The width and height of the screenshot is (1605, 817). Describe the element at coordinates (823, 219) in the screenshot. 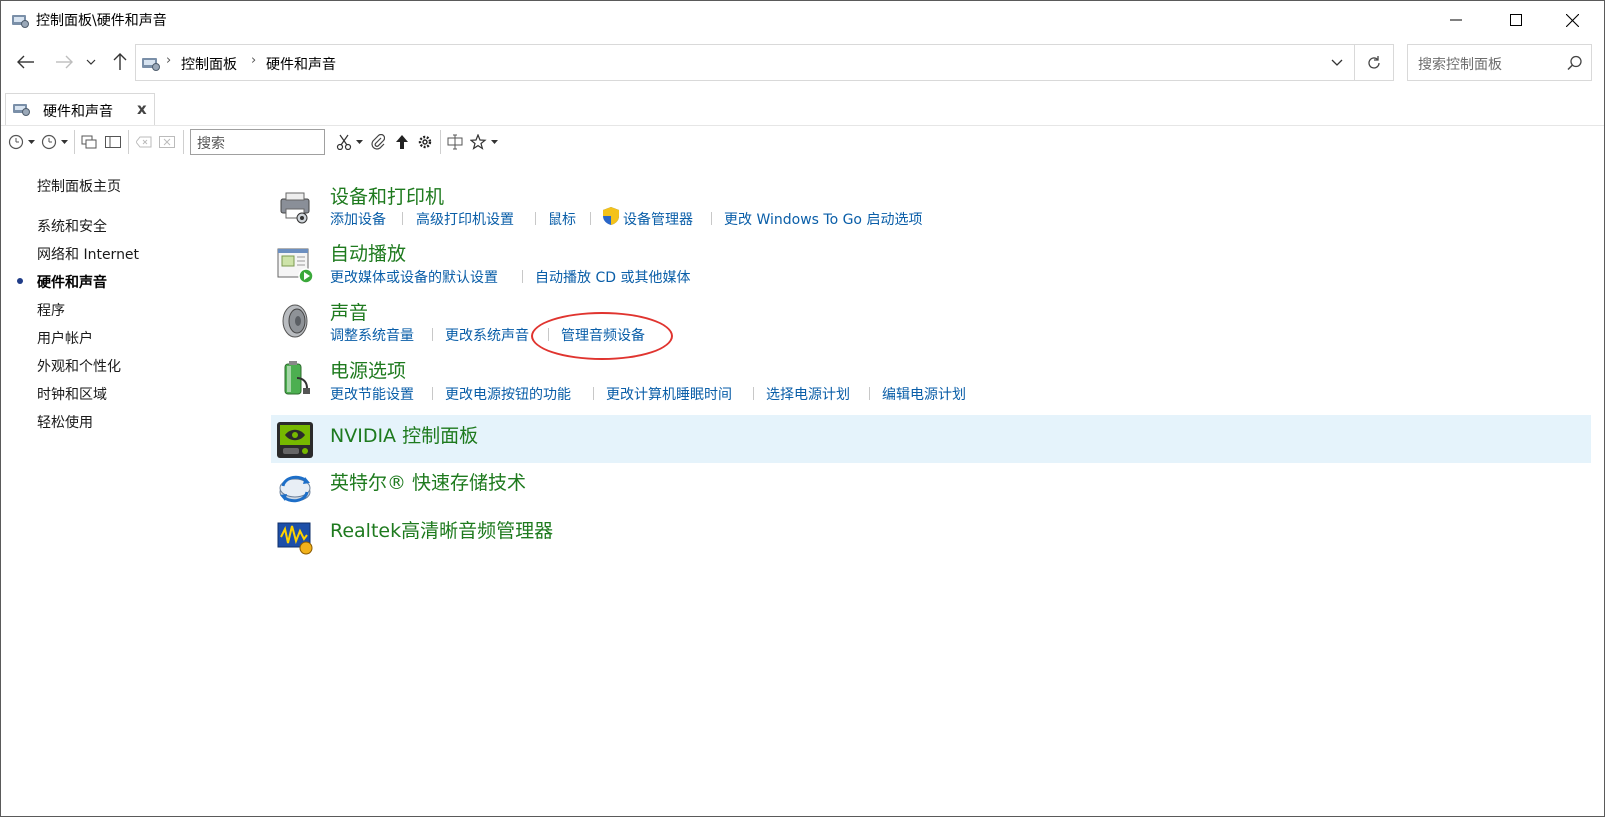

I see `link-windows-to-go: 更改 Windows To Go 启动选项` at that location.